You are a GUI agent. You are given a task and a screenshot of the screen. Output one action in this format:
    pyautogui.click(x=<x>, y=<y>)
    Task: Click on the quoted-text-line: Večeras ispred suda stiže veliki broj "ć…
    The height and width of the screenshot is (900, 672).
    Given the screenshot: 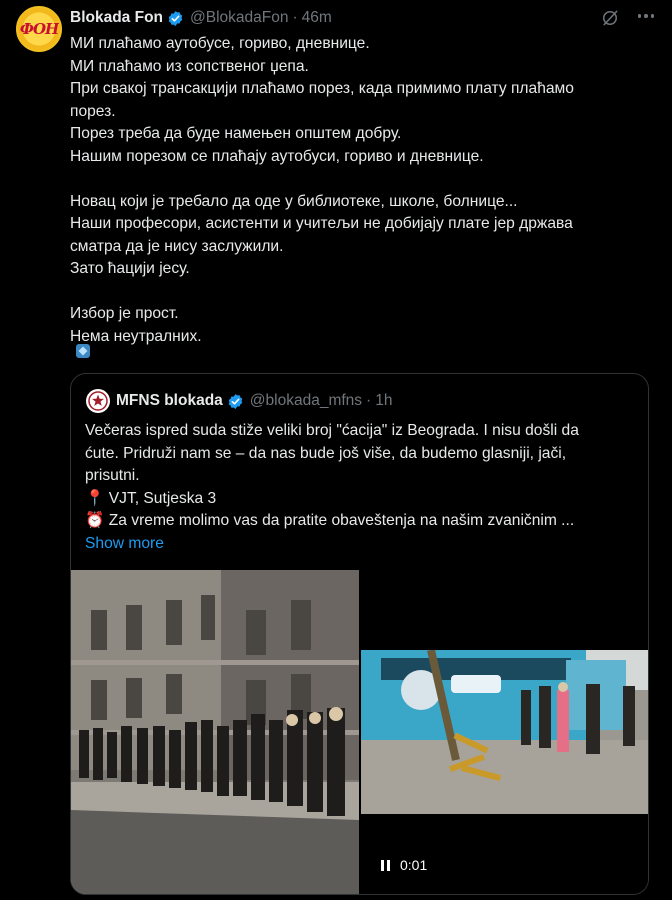 What is the action you would take?
    pyautogui.click(x=332, y=430)
    